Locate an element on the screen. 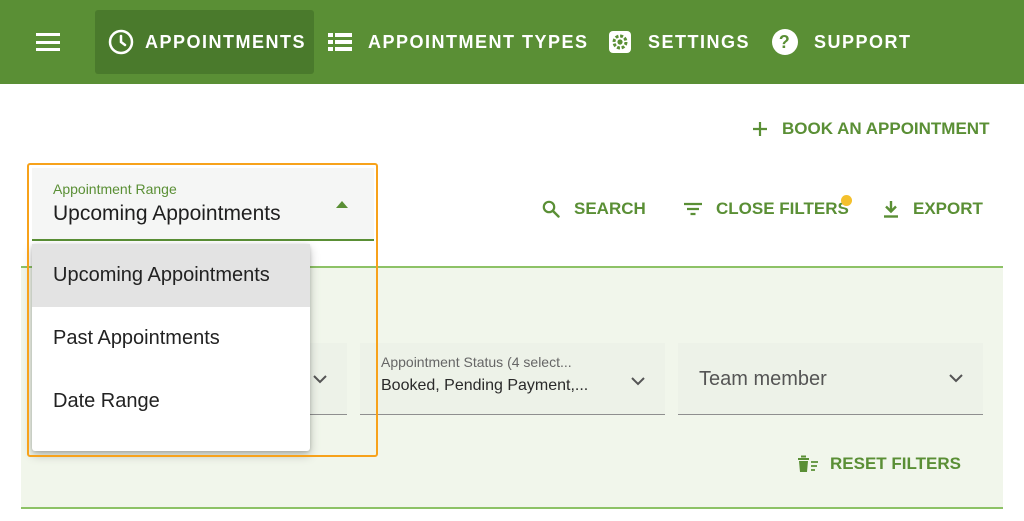  book-appointment-button: BOOK AN APPOINTMENT is located at coordinates (870, 129).